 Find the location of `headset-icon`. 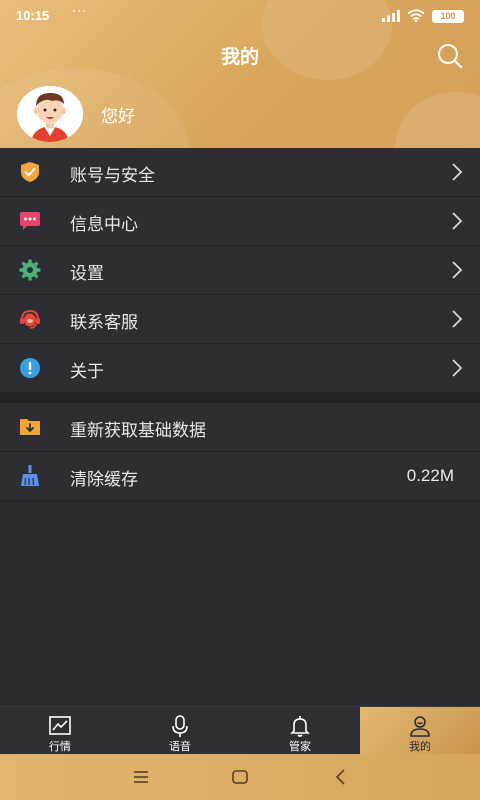

headset-icon is located at coordinates (30, 319).